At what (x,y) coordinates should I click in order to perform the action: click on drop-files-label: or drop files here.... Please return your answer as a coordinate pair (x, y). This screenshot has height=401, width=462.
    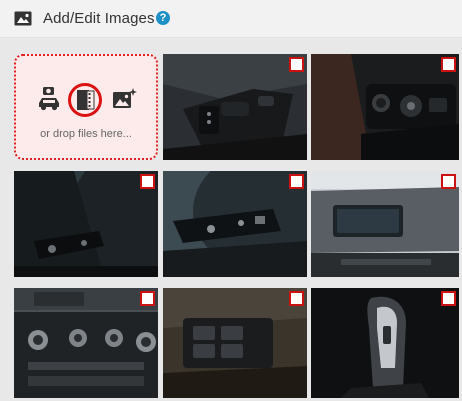
    Looking at the image, I should click on (86, 134).